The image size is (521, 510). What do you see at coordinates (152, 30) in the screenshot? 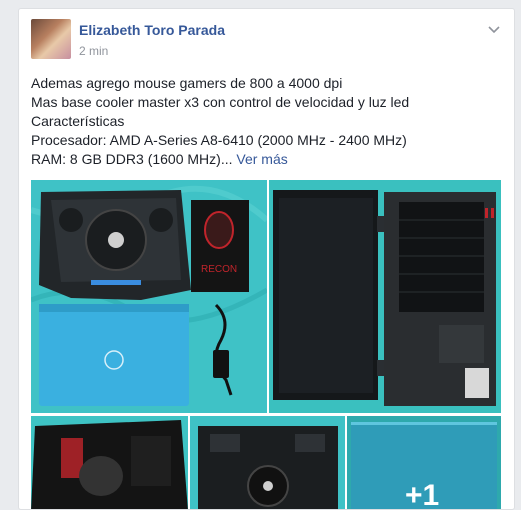
I see `author-name: Elizabeth Toro Parada` at bounding box center [152, 30].